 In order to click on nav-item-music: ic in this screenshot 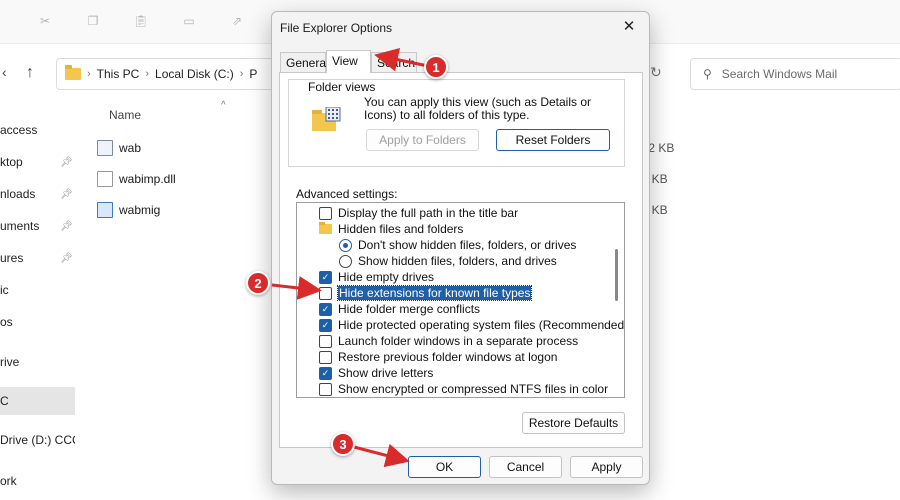, I will do `click(37, 290)`.